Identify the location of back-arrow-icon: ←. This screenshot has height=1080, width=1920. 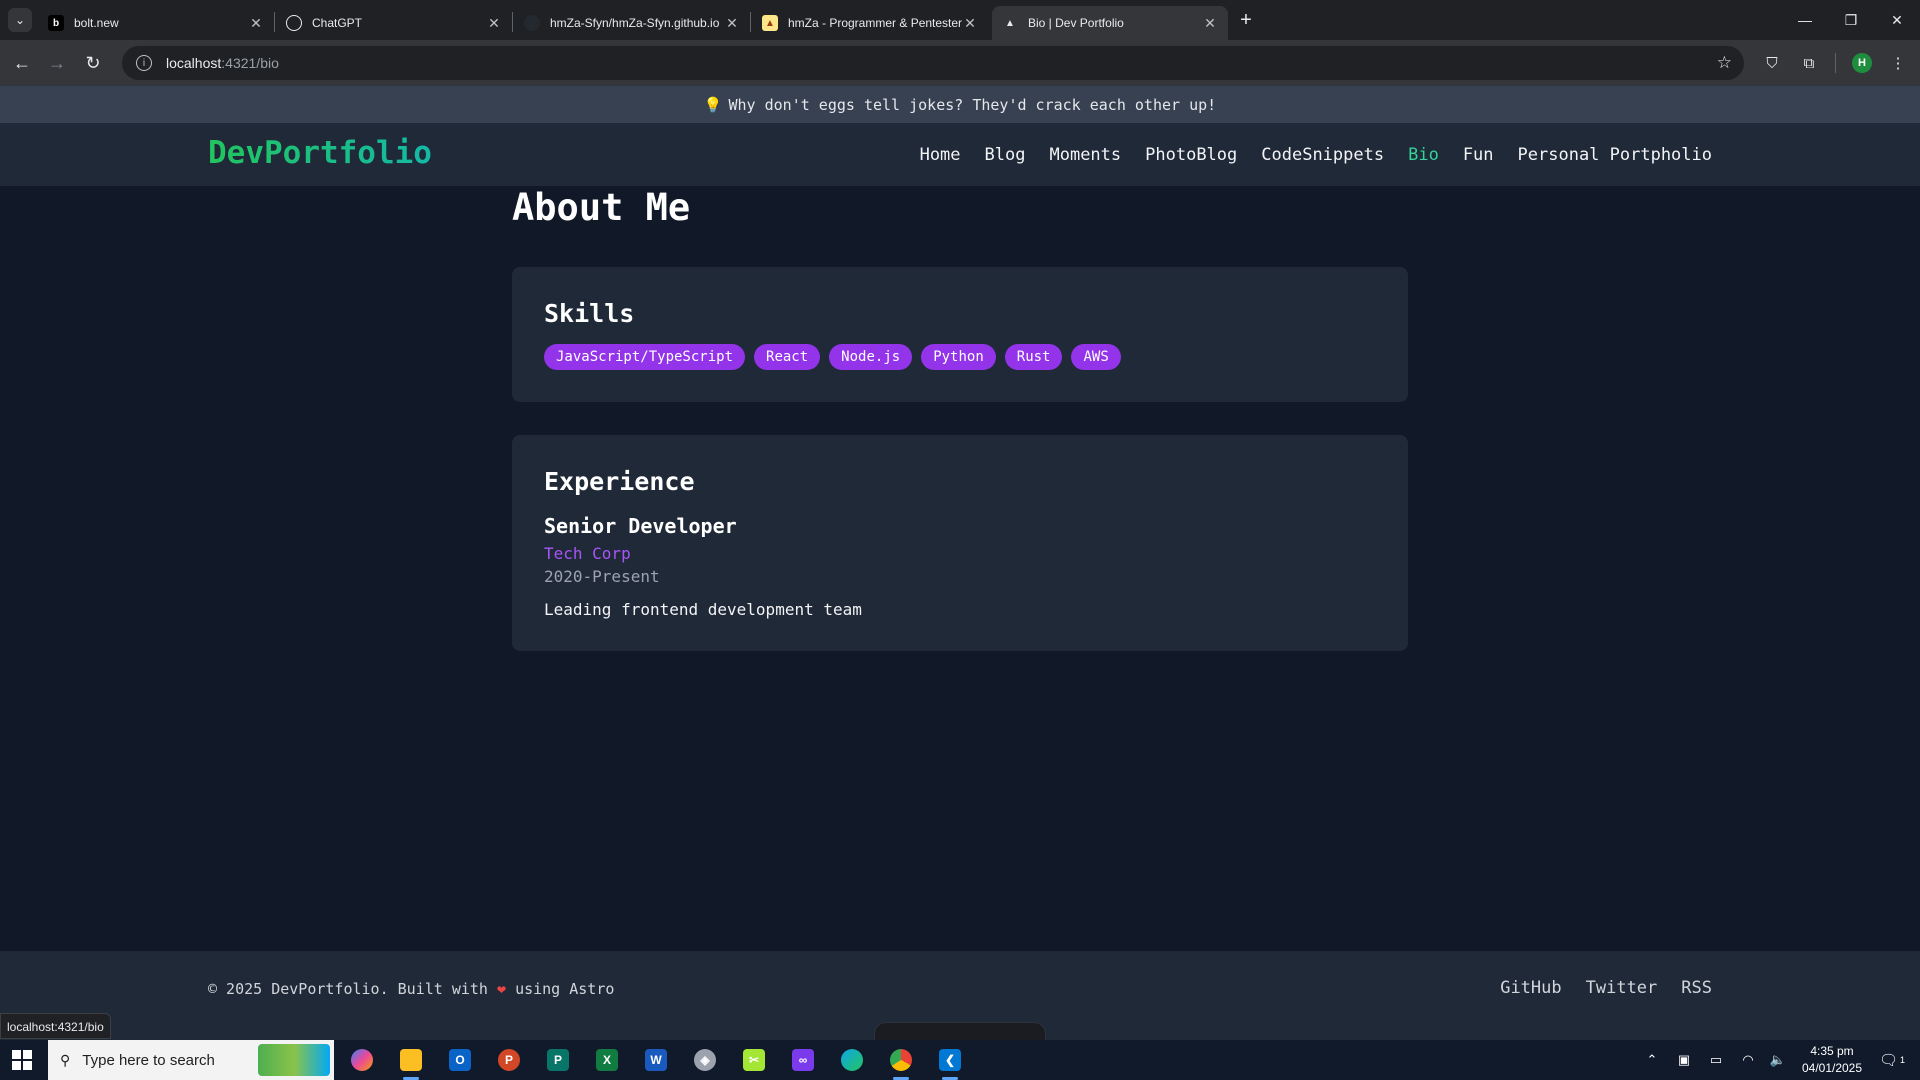
(22, 63).